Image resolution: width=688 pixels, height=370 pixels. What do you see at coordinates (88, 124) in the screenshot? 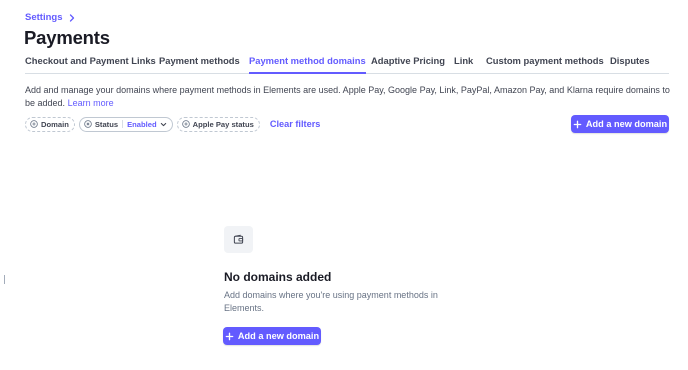
I see `remove-circle-icon` at bounding box center [88, 124].